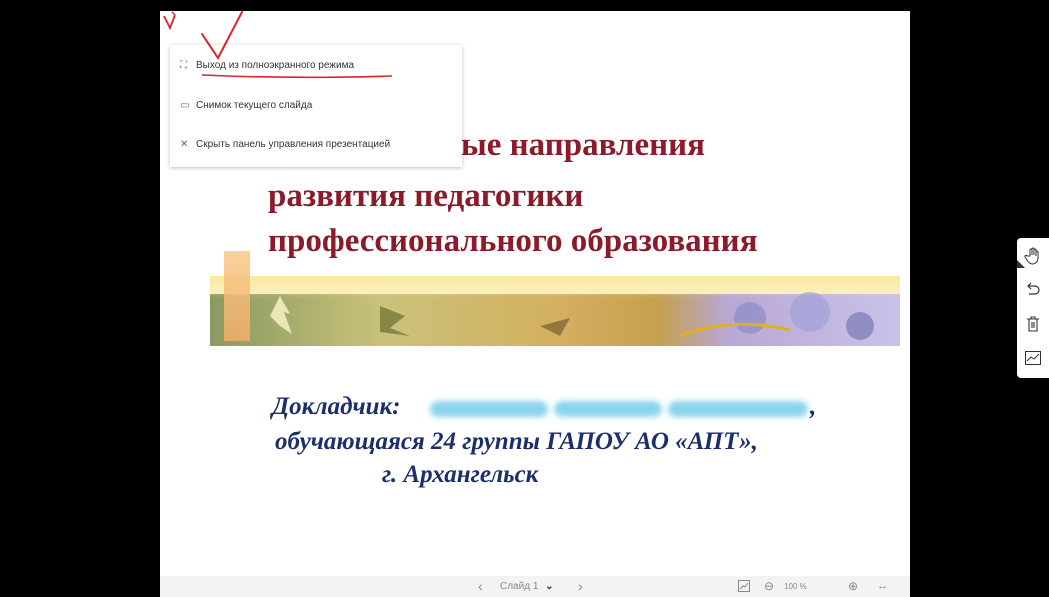 This screenshot has width=1049, height=597. I want to click on presentation-bottom-bar: ‹ Слайд 1 ⌄ › ⊖ 100 % ⊕ ↔, so click(535, 586).